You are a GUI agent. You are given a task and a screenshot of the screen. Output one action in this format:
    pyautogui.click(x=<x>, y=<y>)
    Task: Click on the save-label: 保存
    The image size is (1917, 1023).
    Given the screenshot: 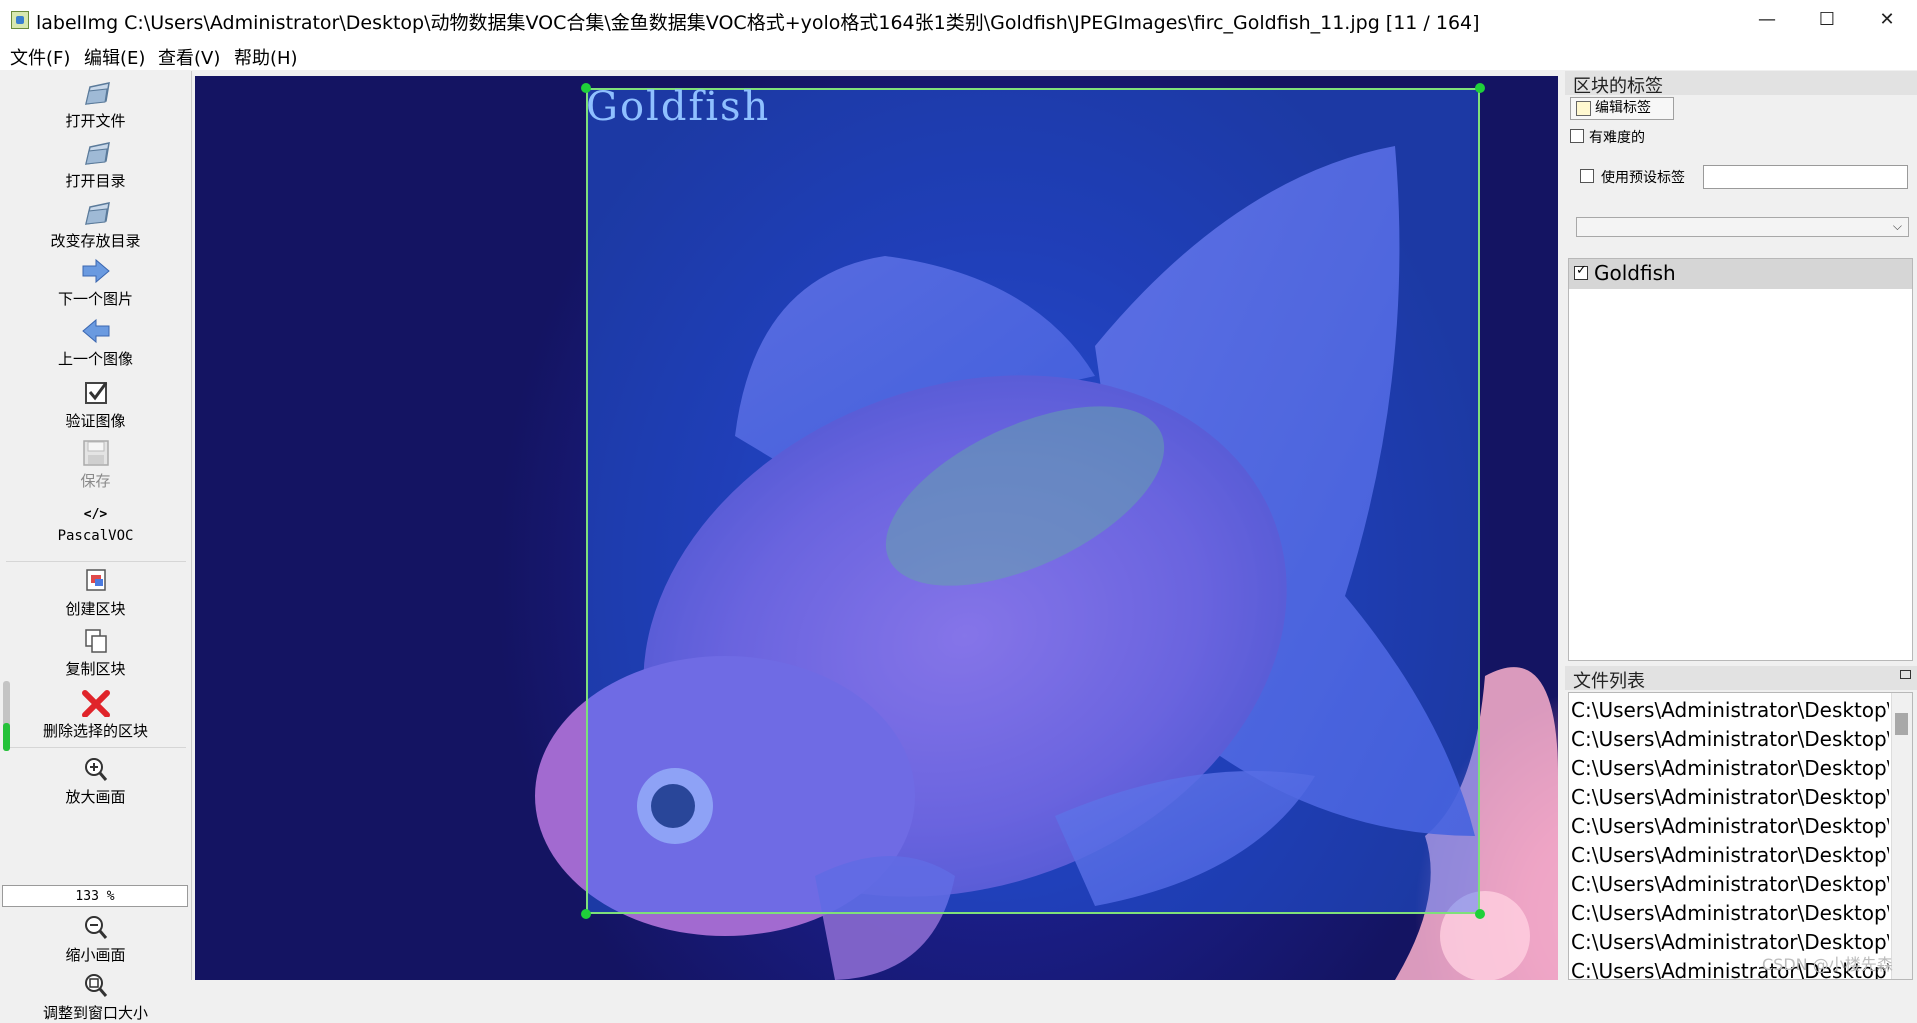 What is the action you would take?
    pyautogui.click(x=95, y=481)
    